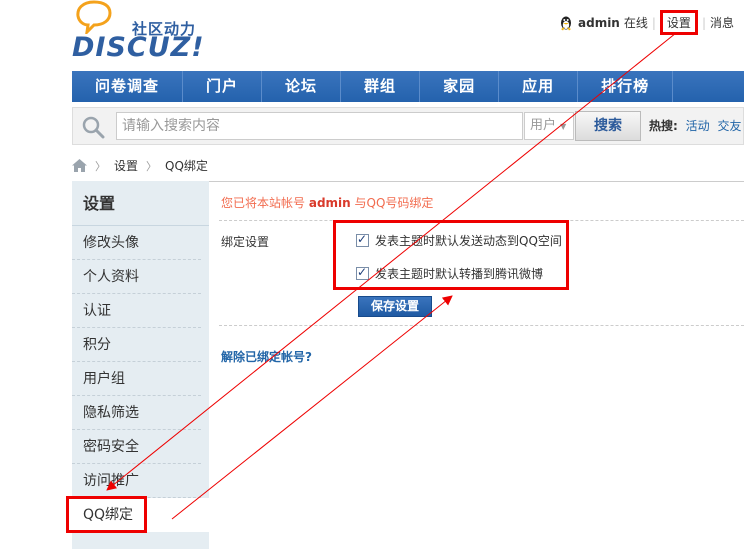  Describe the element at coordinates (362, 239) in the screenshot. I see `qzone-checkbox` at that location.